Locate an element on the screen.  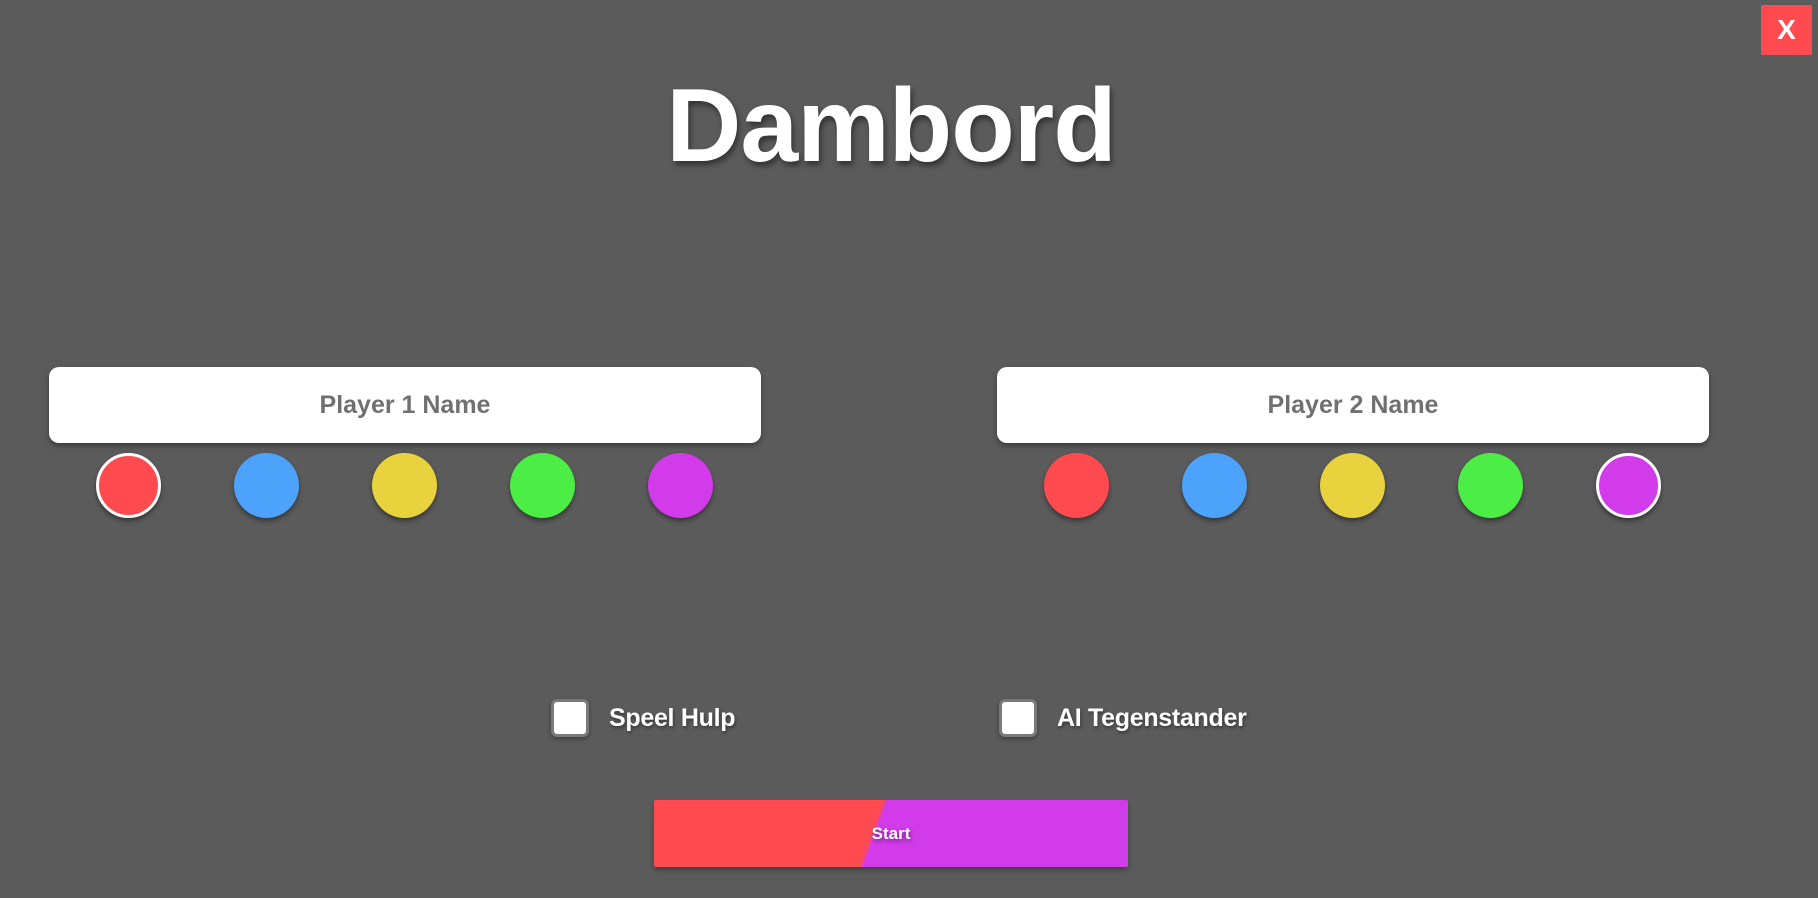
player-1-panel is located at coordinates (405, 445).